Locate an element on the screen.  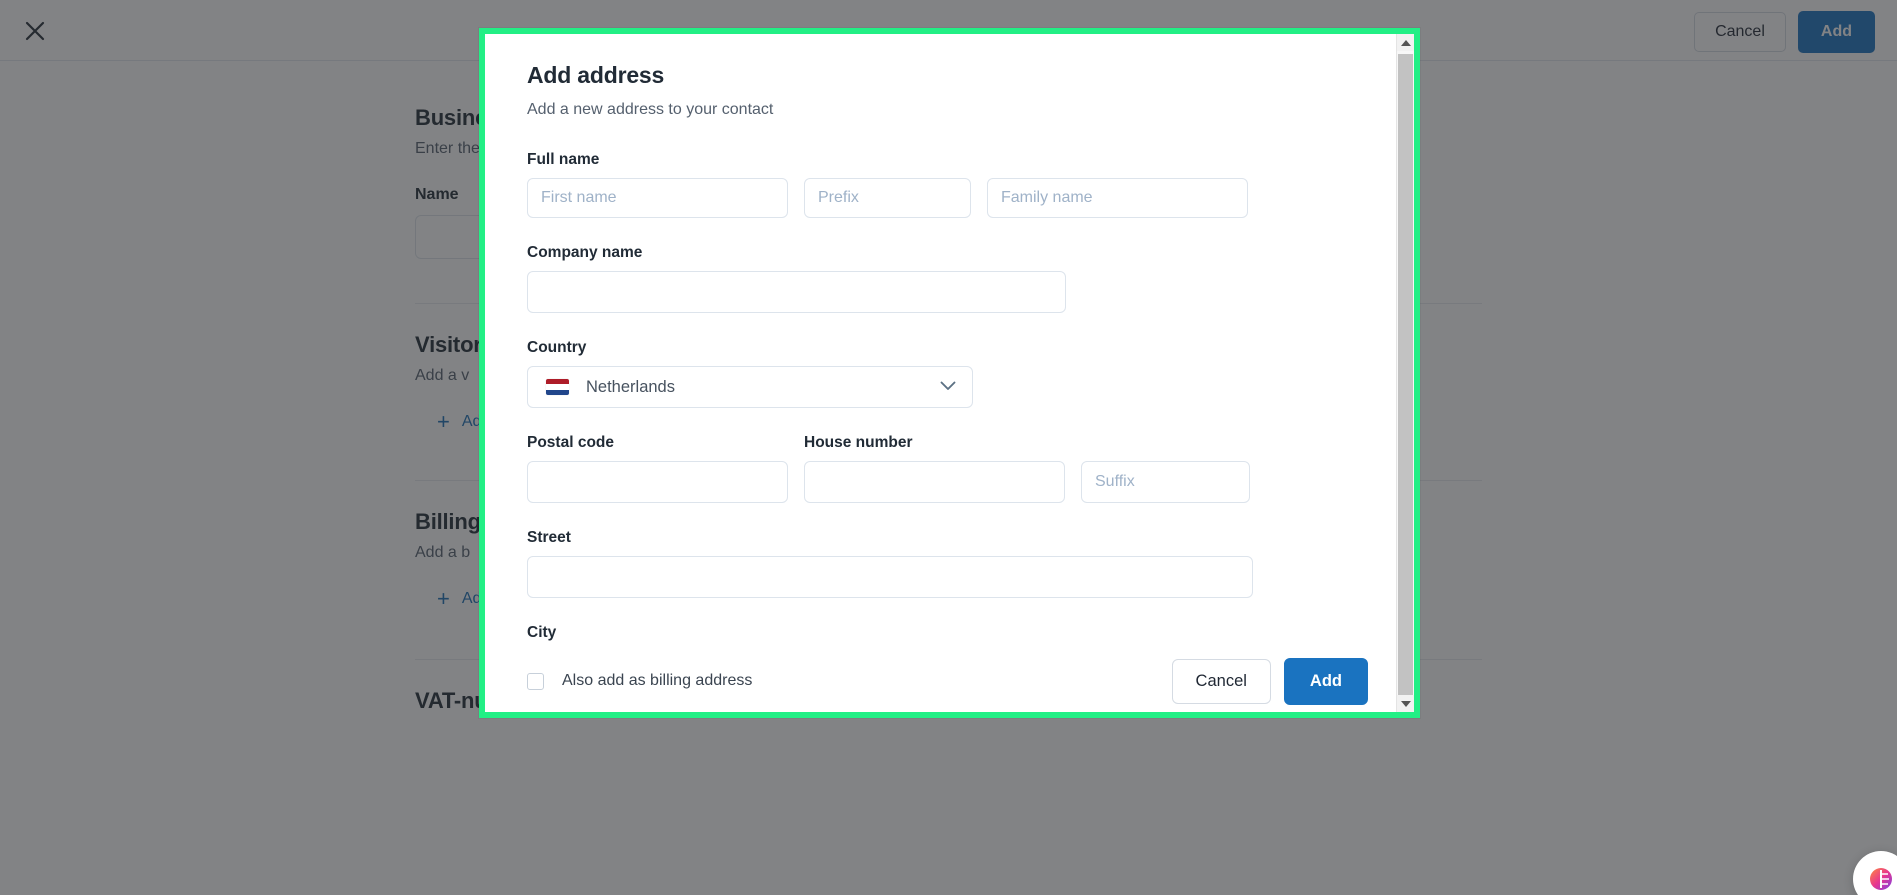
label-company-name: Company name is located at coordinates (585, 252).